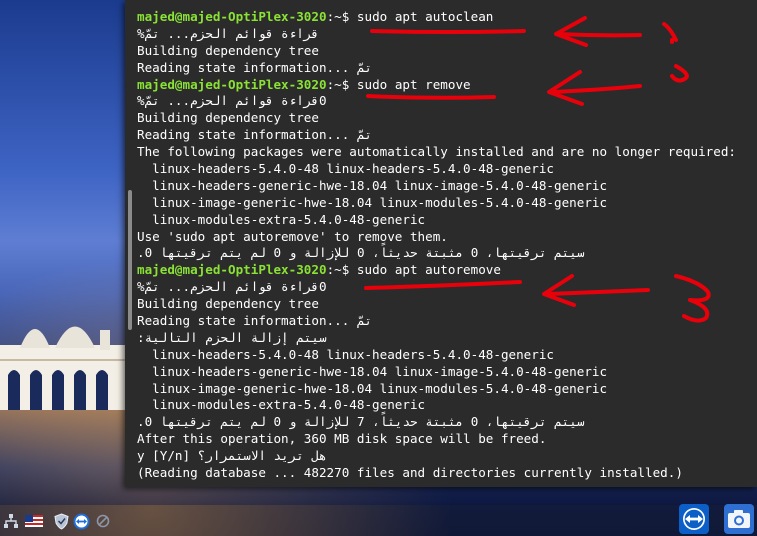 This screenshot has height=536, width=757. Describe the element at coordinates (228, 33) in the screenshot. I see `output-text: قراءة قوائم الحزم... تمّ%` at that location.